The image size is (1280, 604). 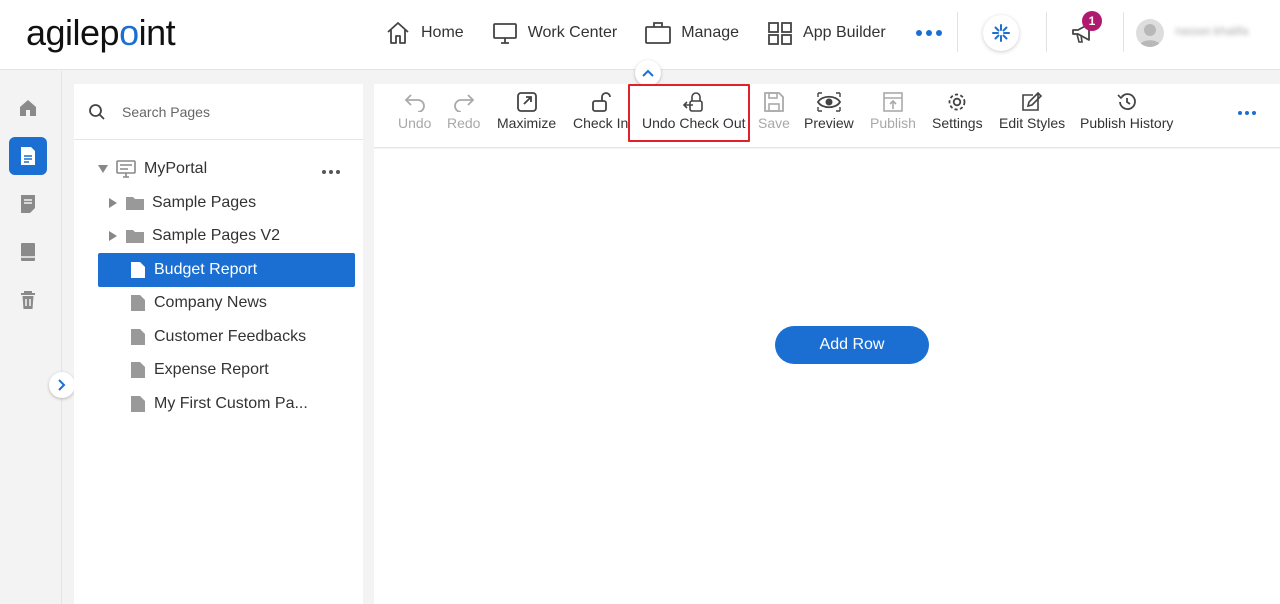 What do you see at coordinates (1150, 35) in the screenshot?
I see `user-icon` at bounding box center [1150, 35].